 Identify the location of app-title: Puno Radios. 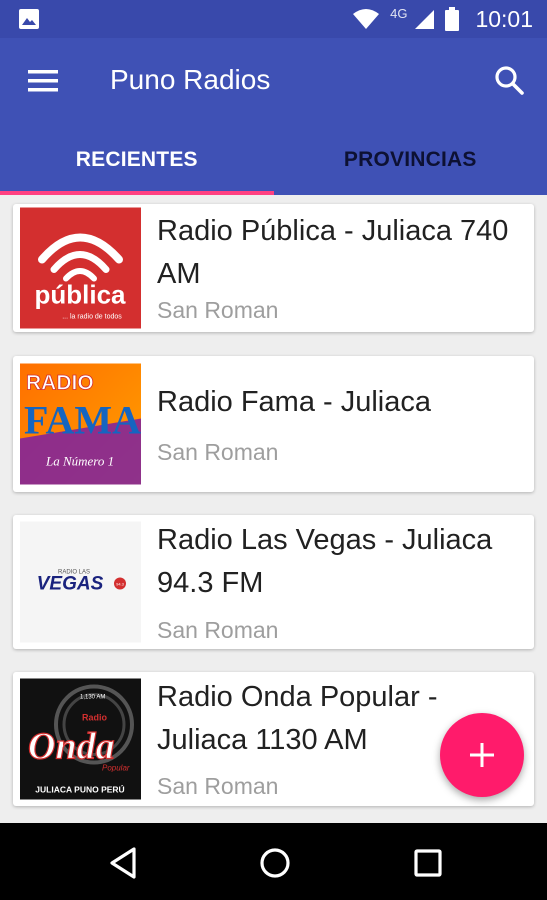
(190, 79).